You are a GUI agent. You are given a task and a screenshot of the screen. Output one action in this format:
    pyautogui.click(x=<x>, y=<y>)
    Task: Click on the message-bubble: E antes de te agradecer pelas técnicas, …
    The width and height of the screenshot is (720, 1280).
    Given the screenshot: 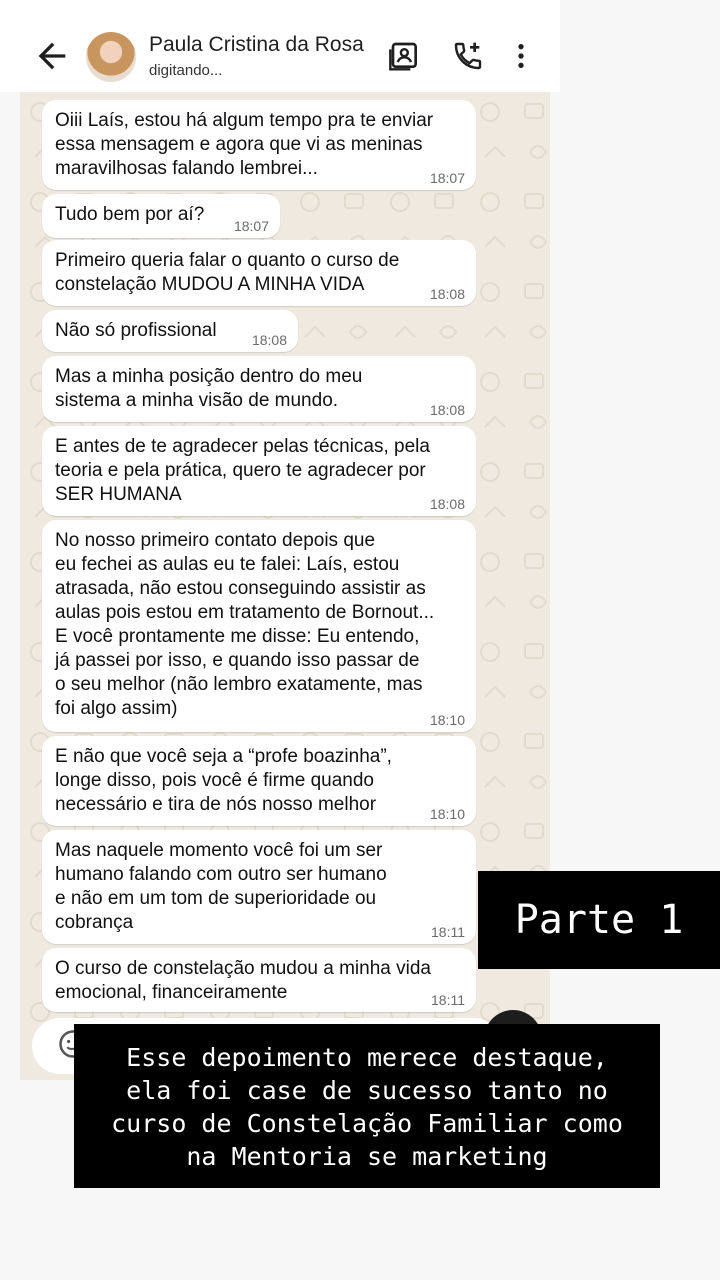 What is the action you would take?
    pyautogui.click(x=259, y=471)
    